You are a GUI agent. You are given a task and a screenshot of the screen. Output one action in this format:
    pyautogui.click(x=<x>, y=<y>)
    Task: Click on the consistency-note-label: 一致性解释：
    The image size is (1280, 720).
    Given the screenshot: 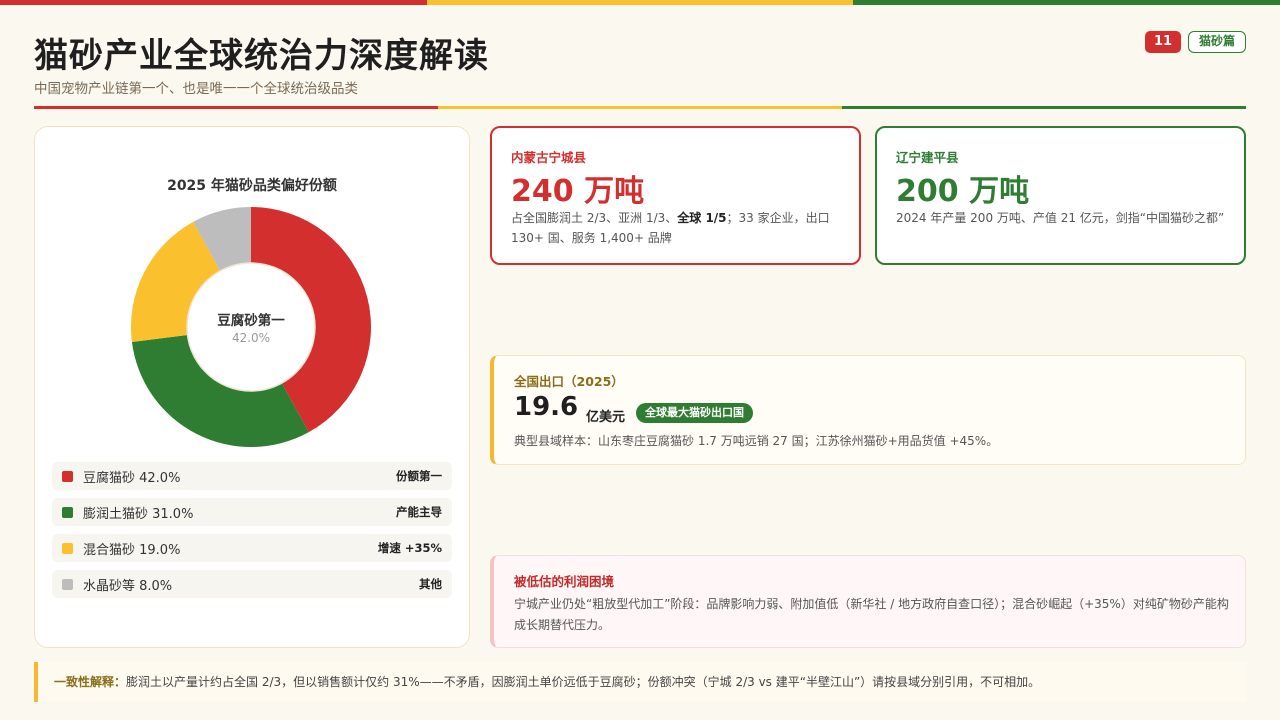 What is the action you would take?
    pyautogui.click(x=90, y=682)
    